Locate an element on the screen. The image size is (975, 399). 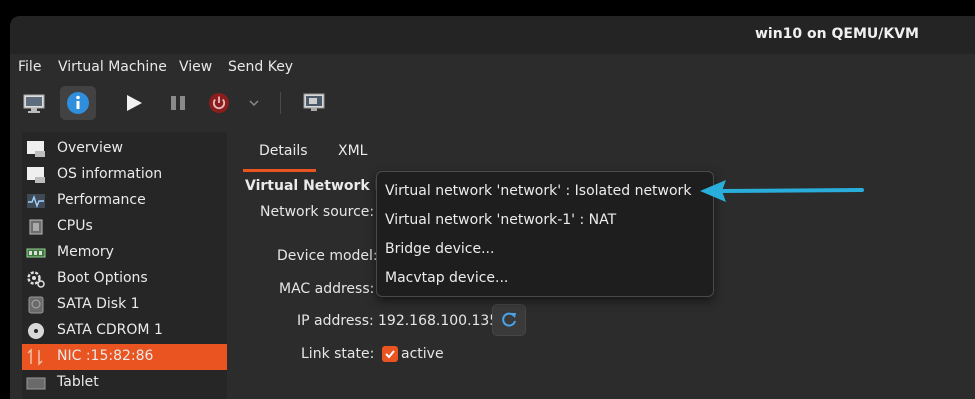
ip-address-value: 192.168.100.135 is located at coordinates (438, 321).